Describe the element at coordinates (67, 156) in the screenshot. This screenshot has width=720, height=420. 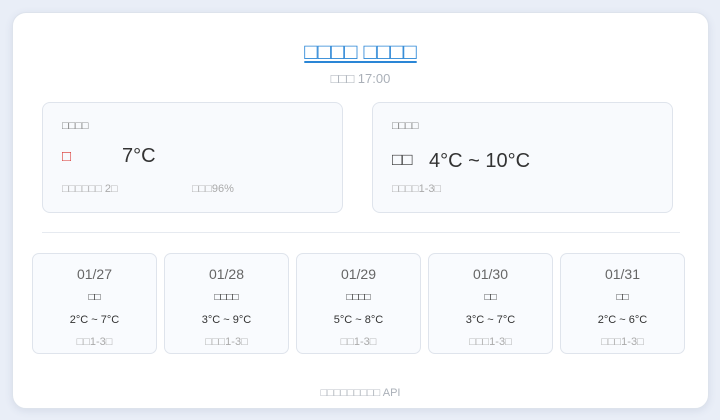
I see `current-weather-icon: □` at that location.